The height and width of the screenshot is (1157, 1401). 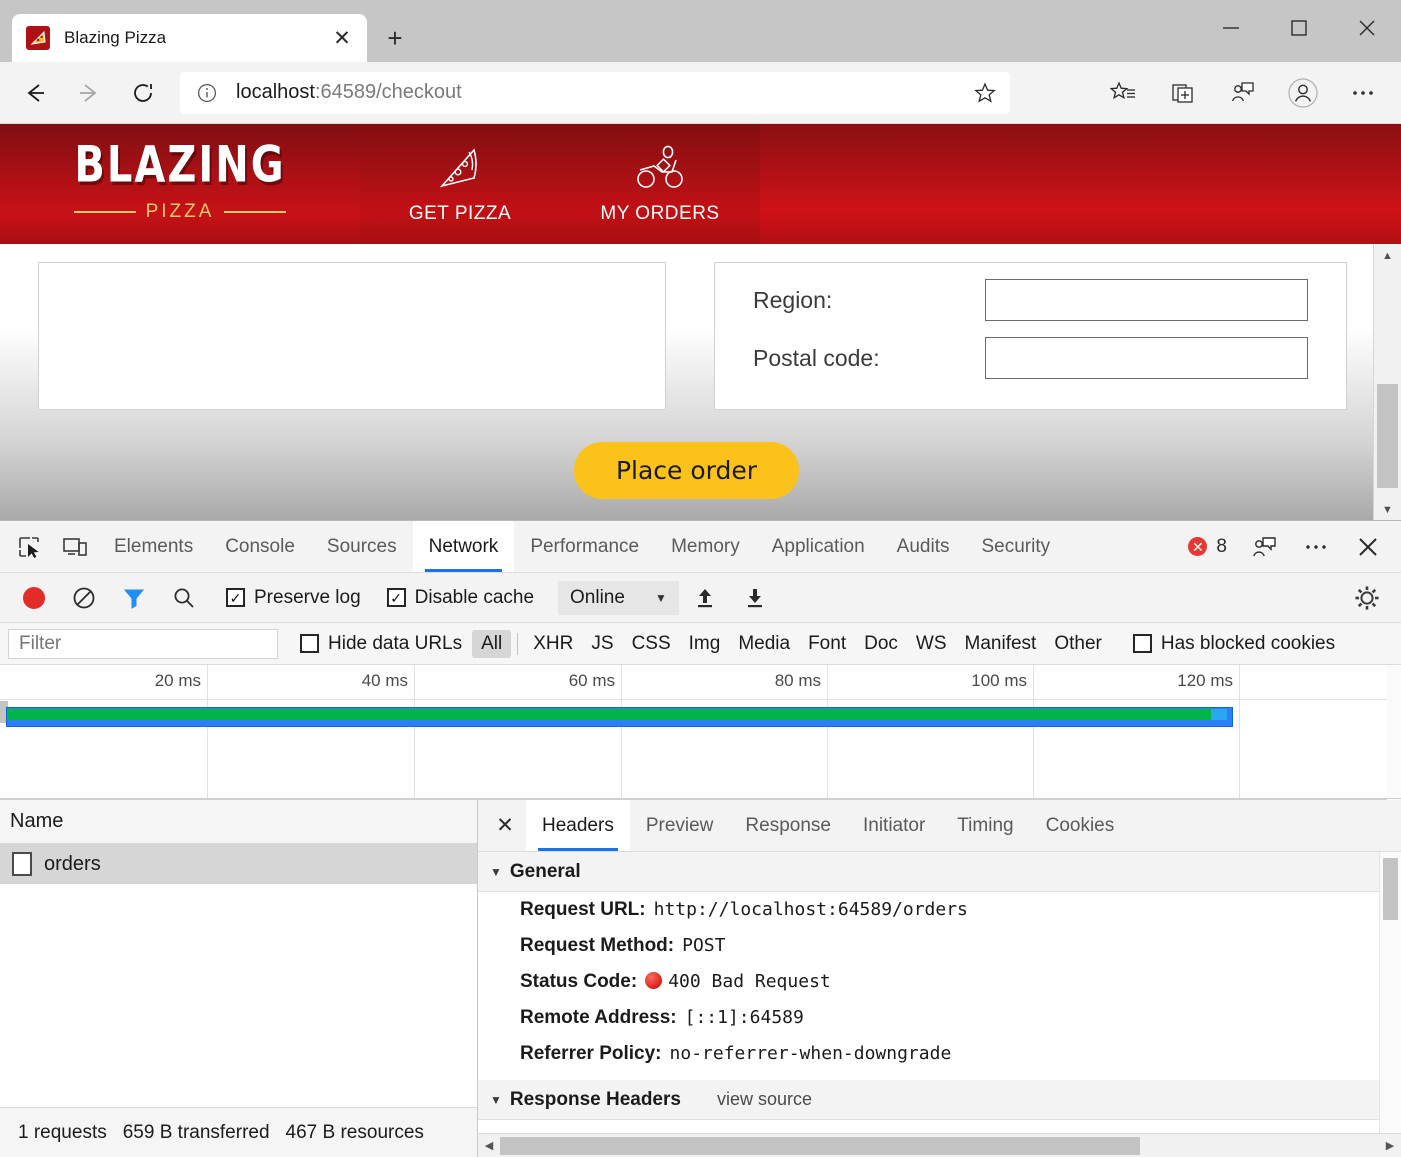 What do you see at coordinates (1207, 547) in the screenshot?
I see `error-count-badge: ✕ 8` at bounding box center [1207, 547].